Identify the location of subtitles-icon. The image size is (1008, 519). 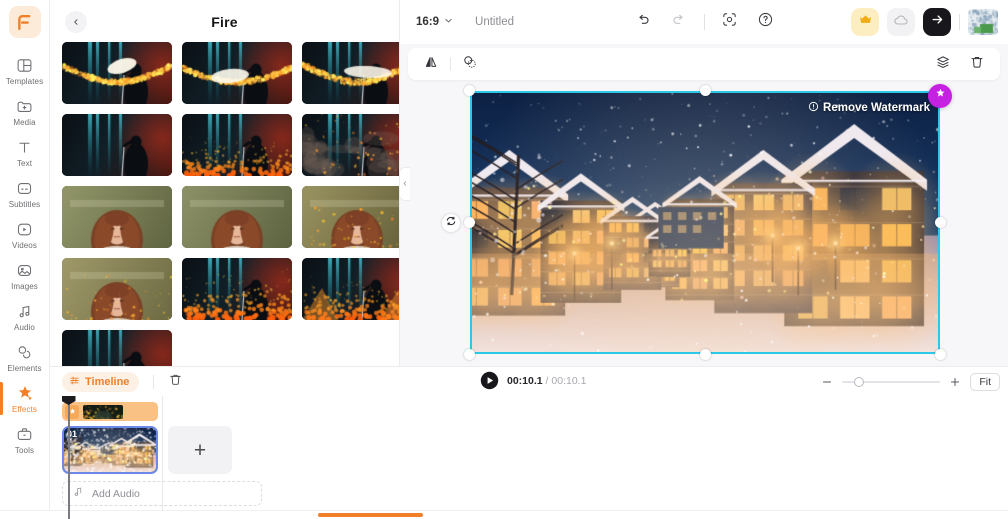
(25, 188).